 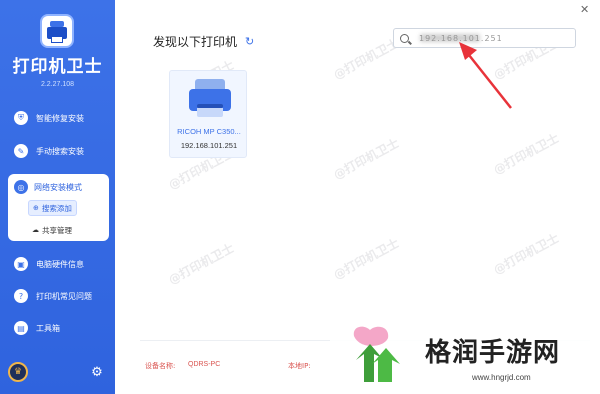 What do you see at coordinates (57, 84) in the screenshot?
I see `app-version: 2.2.27.108` at bounding box center [57, 84].